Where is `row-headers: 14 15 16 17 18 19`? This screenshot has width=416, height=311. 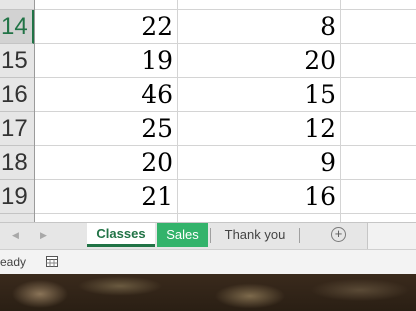
row-headers: 14 15 16 17 18 19 is located at coordinates (17, 111).